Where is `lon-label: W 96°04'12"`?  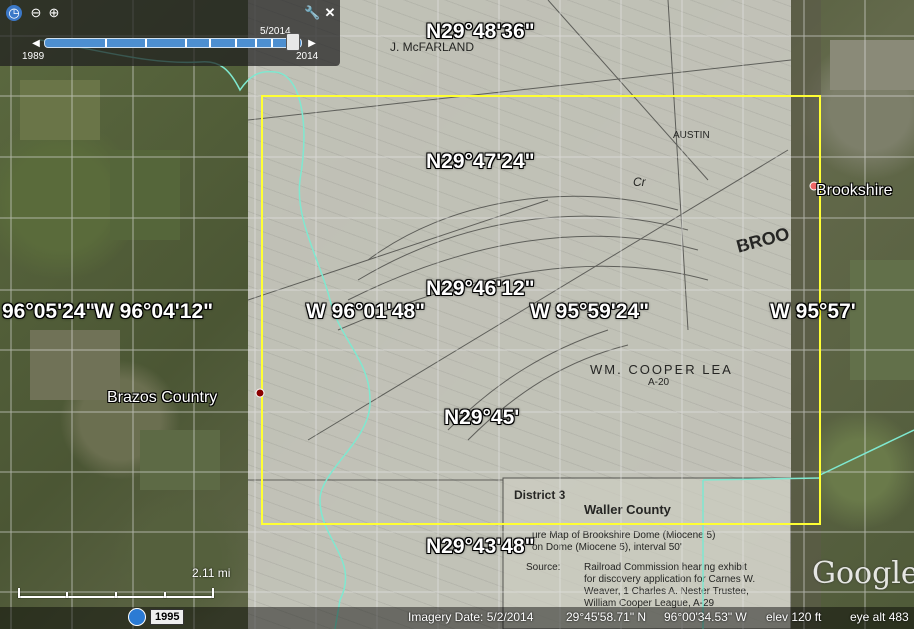 lon-label: W 96°04'12" is located at coordinates (154, 311).